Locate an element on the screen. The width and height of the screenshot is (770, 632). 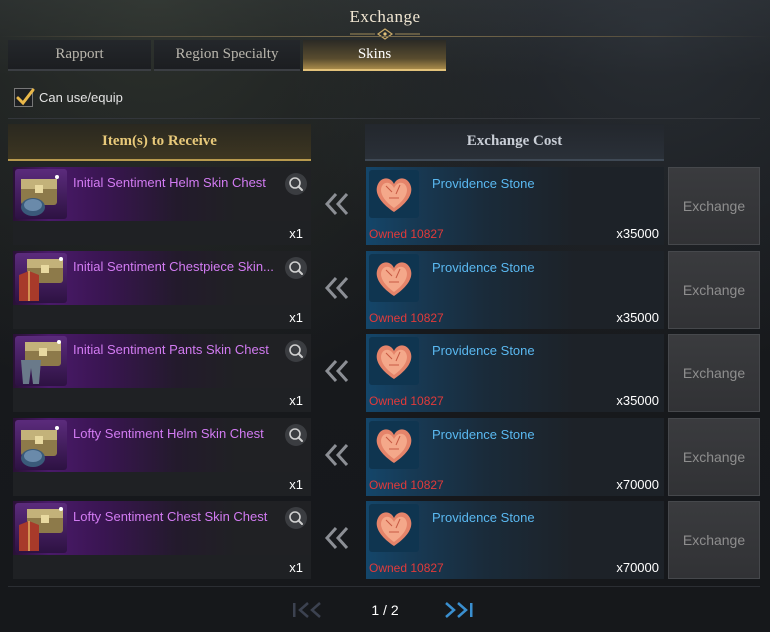
title-divider is located at coordinates (385, 36).